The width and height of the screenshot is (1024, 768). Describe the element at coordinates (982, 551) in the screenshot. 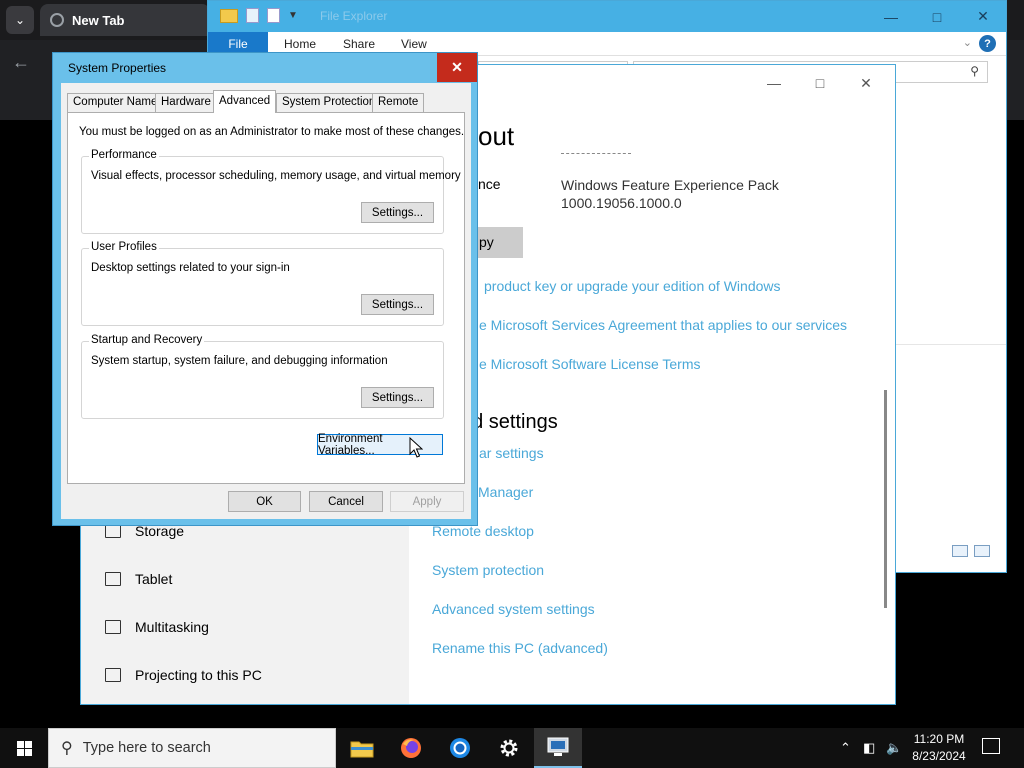

I see `large-icons-view-icon` at that location.